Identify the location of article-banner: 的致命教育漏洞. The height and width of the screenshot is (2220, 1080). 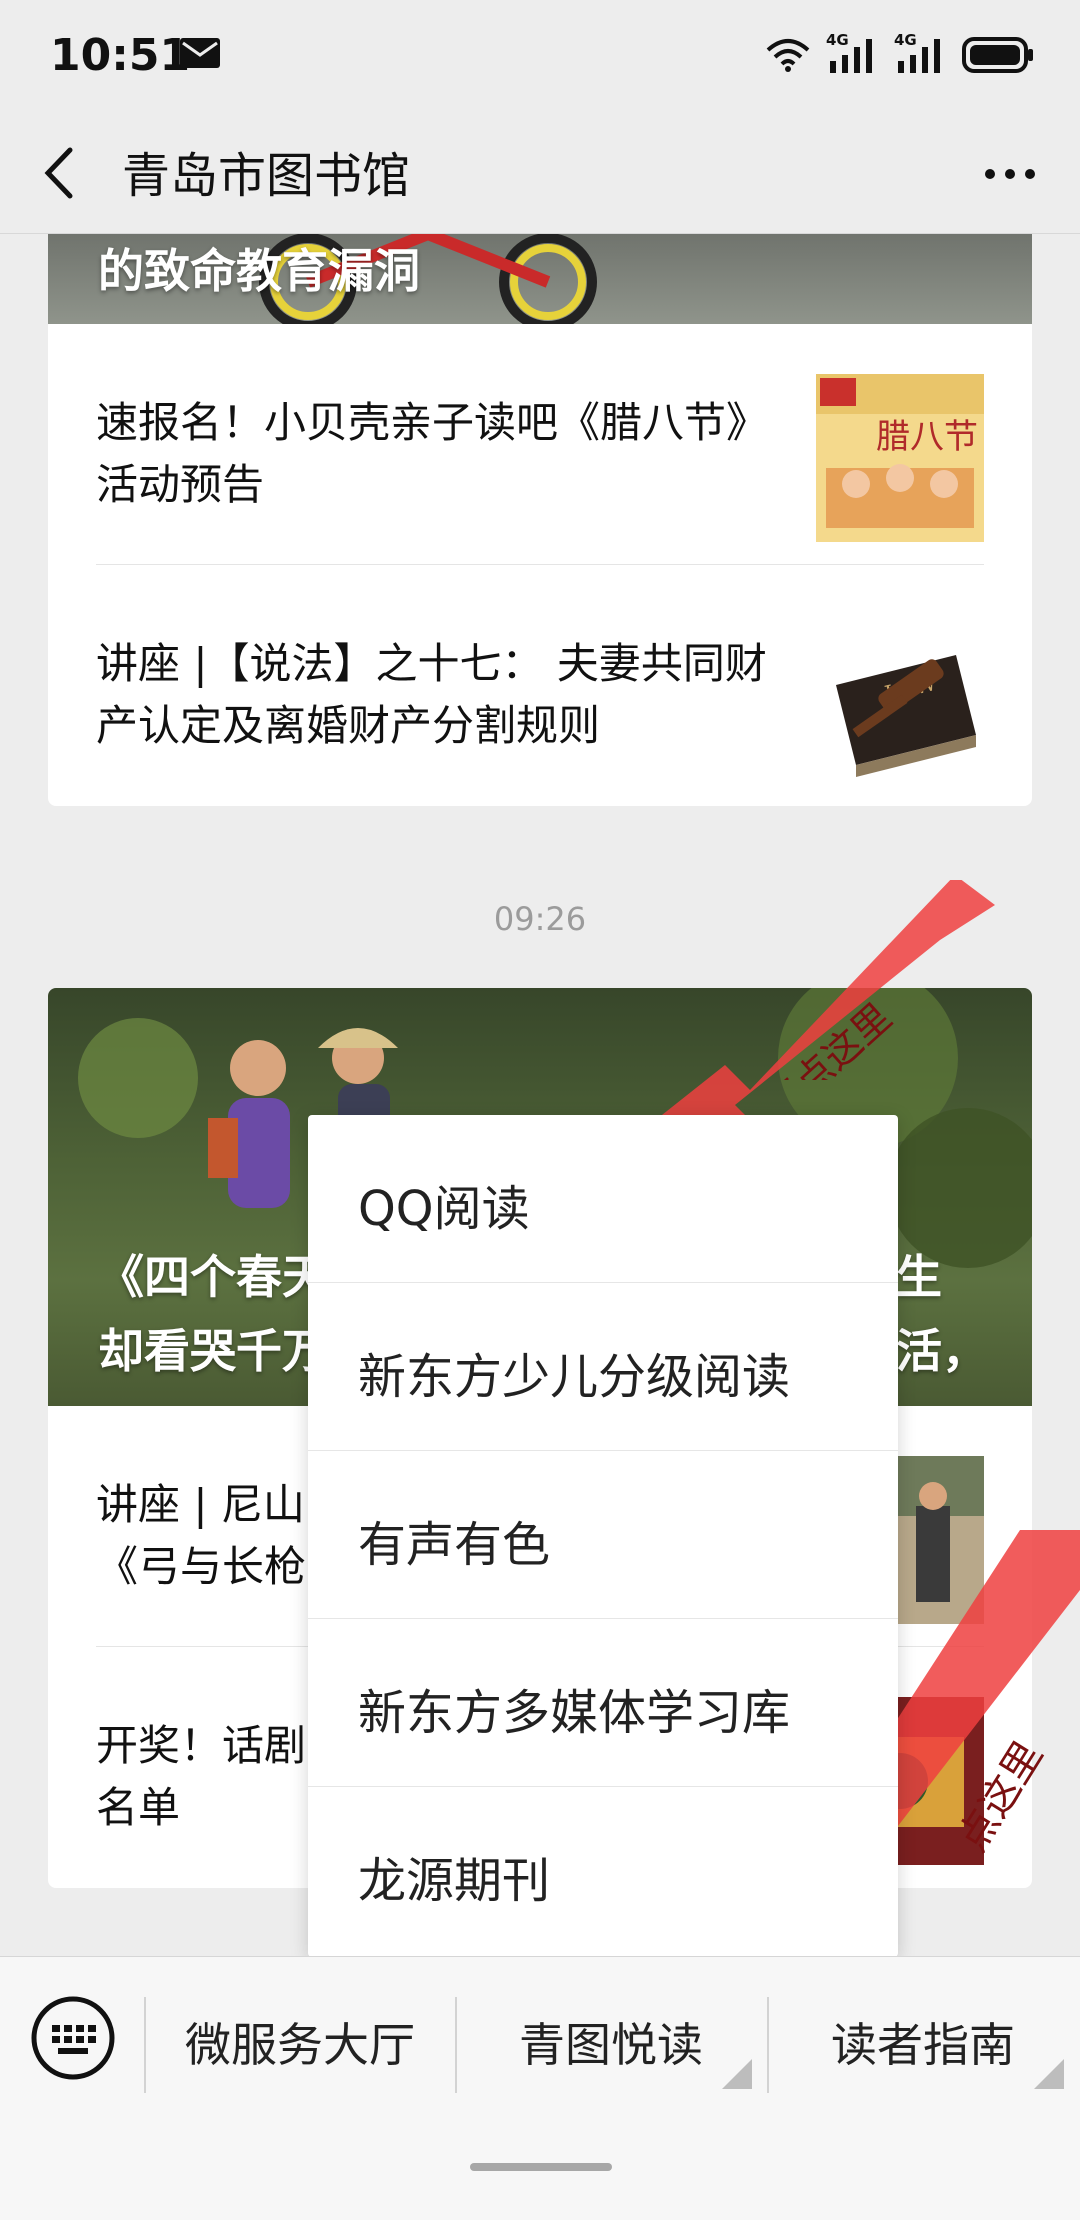
(540, 279).